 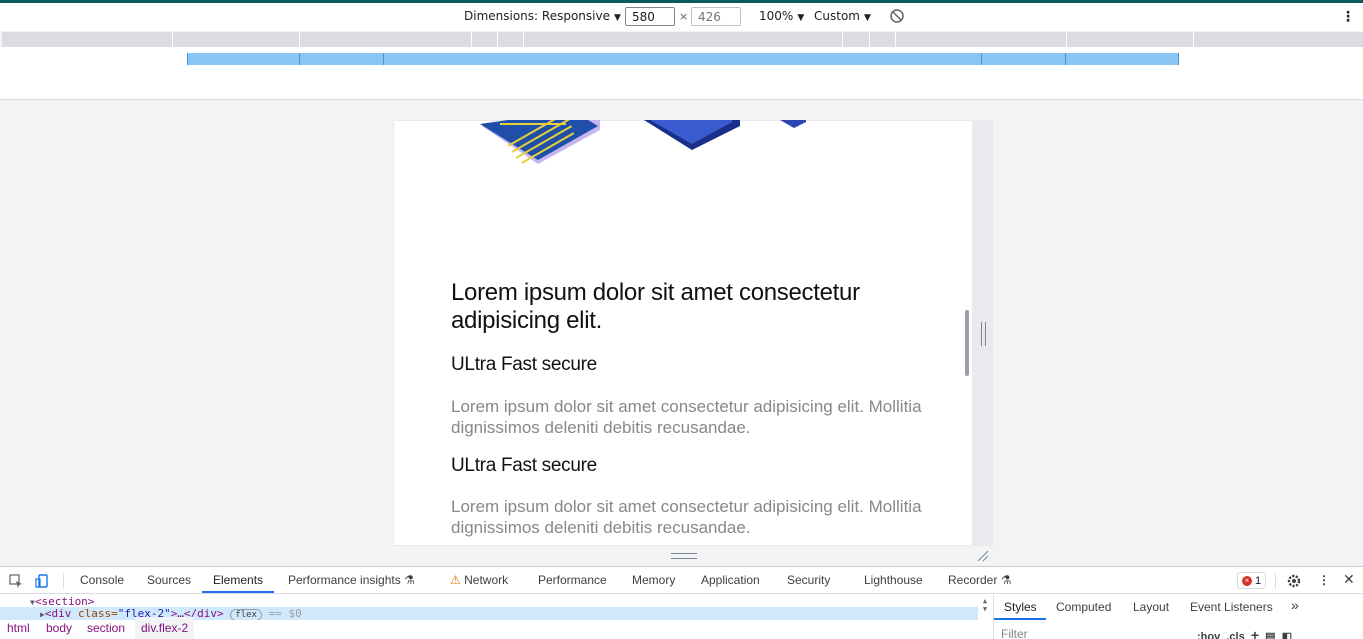 I want to click on scroll-down-icon: ▼, so click(x=985, y=609).